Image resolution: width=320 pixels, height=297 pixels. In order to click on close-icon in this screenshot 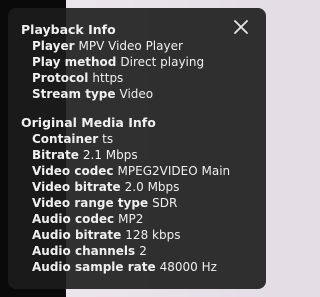, I will do `click(241, 27)`.